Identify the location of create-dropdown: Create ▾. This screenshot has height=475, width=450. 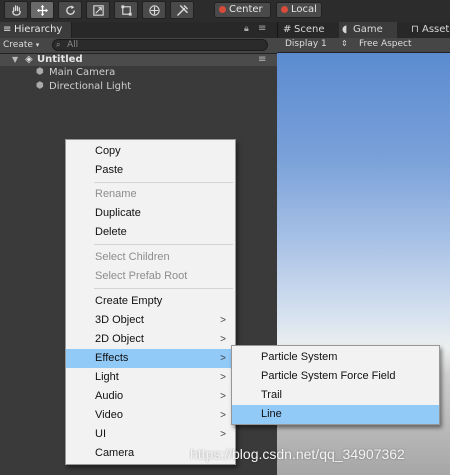
(21, 45).